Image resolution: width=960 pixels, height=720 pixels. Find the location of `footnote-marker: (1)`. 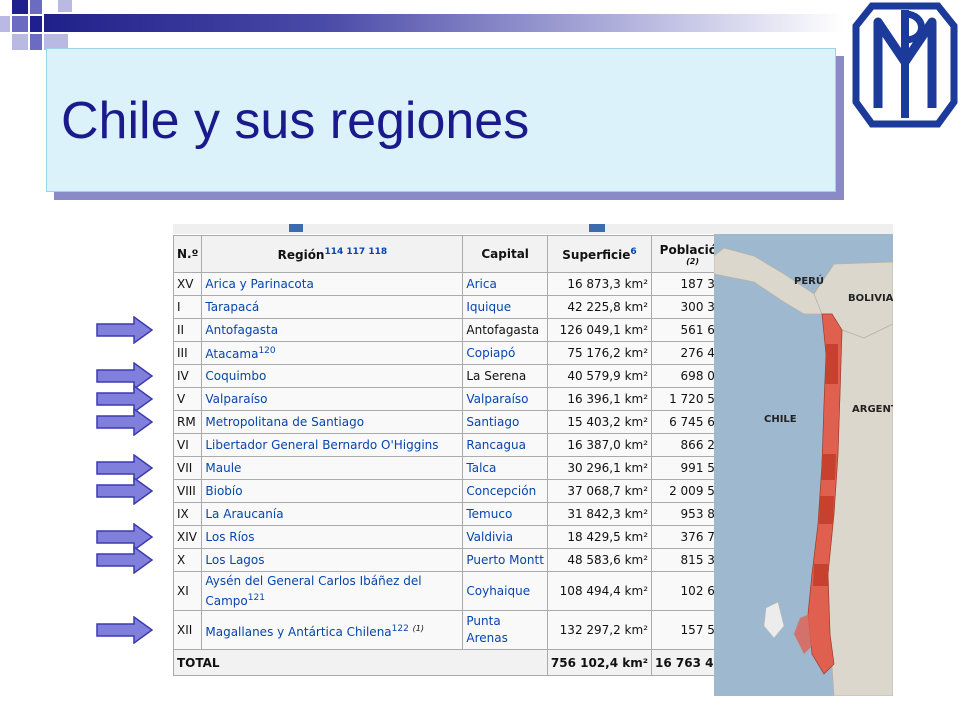

footnote-marker: (1) is located at coordinates (418, 628).